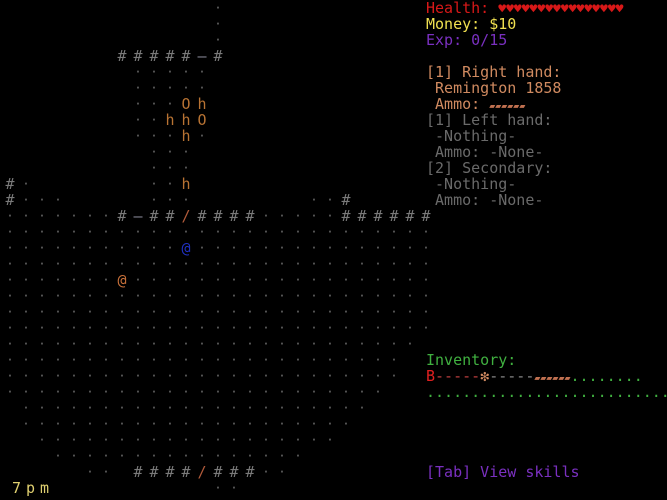  What do you see at coordinates (475, 104) in the screenshot?
I see `right-hand-ammo: Ammo: ▰▰▰▰▰▰` at bounding box center [475, 104].